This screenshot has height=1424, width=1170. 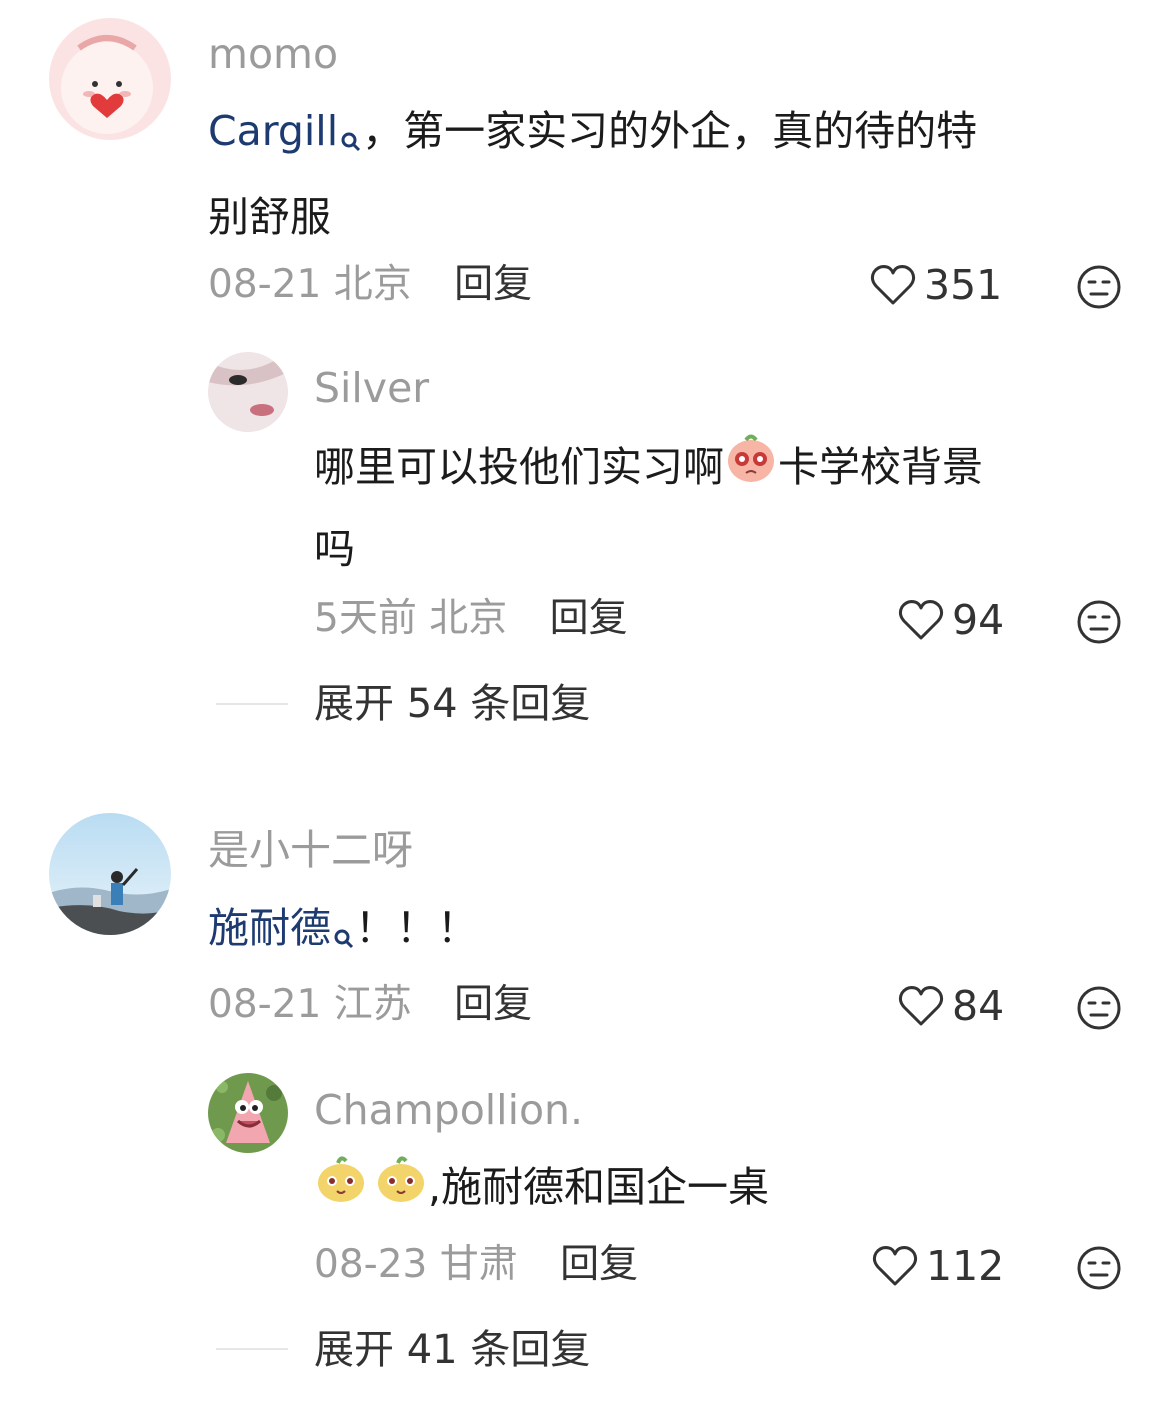 What do you see at coordinates (880, 467) in the screenshot?
I see `reply-text-part2: 卡学校背景` at bounding box center [880, 467].